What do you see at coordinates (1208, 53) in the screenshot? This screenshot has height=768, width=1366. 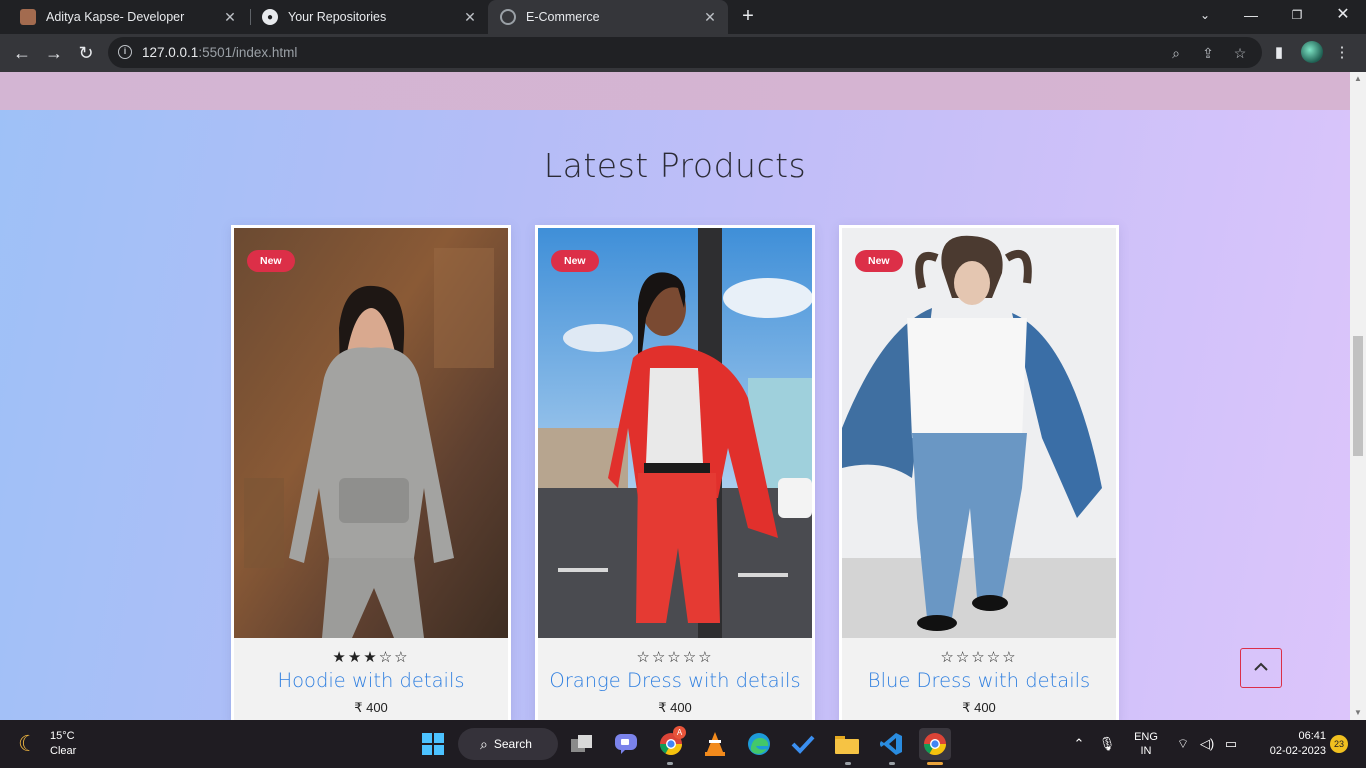 I see `share-icon: ⇪` at bounding box center [1208, 53].